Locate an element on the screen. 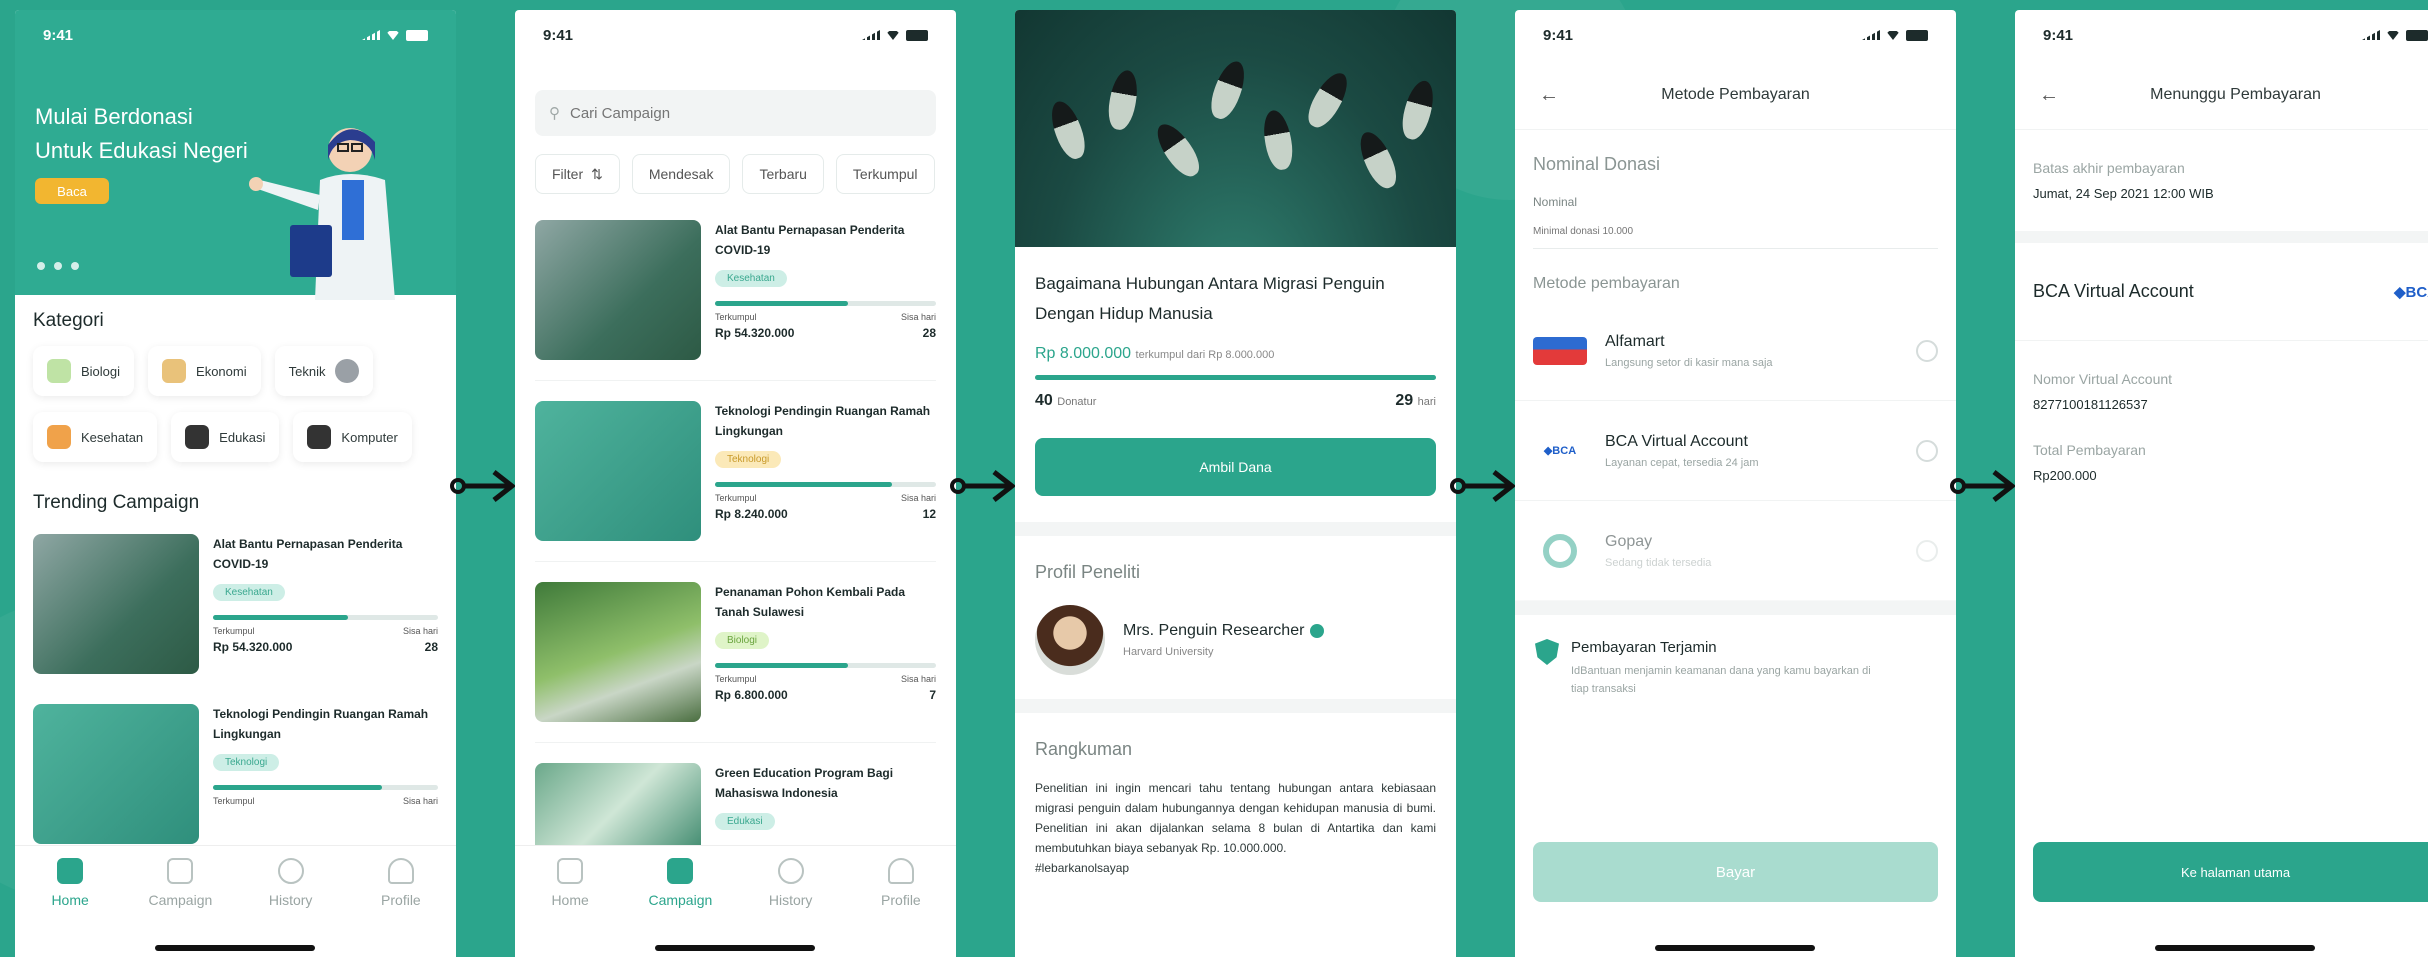 Image resolution: width=2428 pixels, height=957 pixels. category-biologi: Biologi is located at coordinates (84, 371).